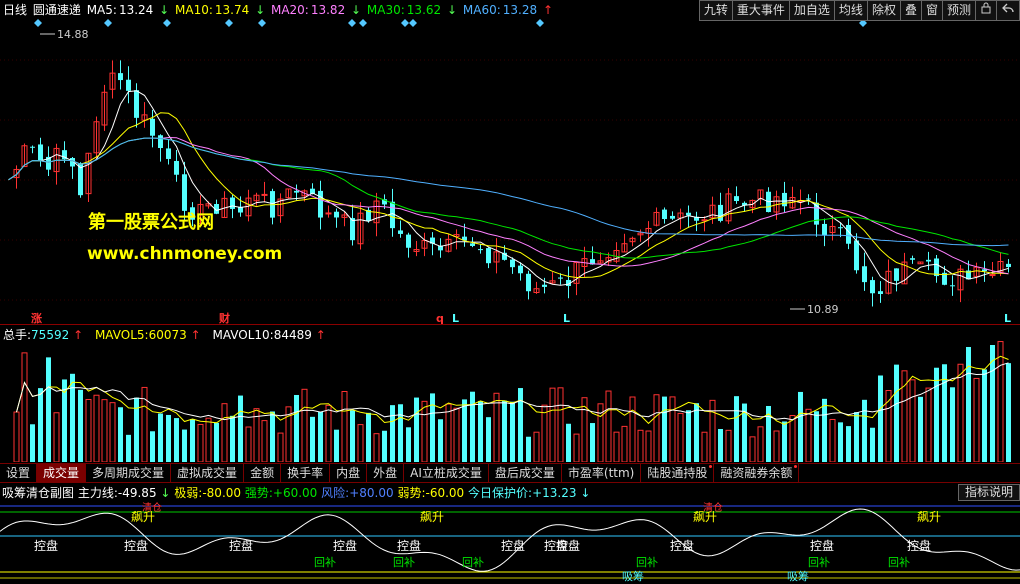 This screenshot has width=1020, height=584. I want to click on chart-toolbar: 九转 重大事件 加自选 均线 除权 叠 窗 预测, so click(859, 11).